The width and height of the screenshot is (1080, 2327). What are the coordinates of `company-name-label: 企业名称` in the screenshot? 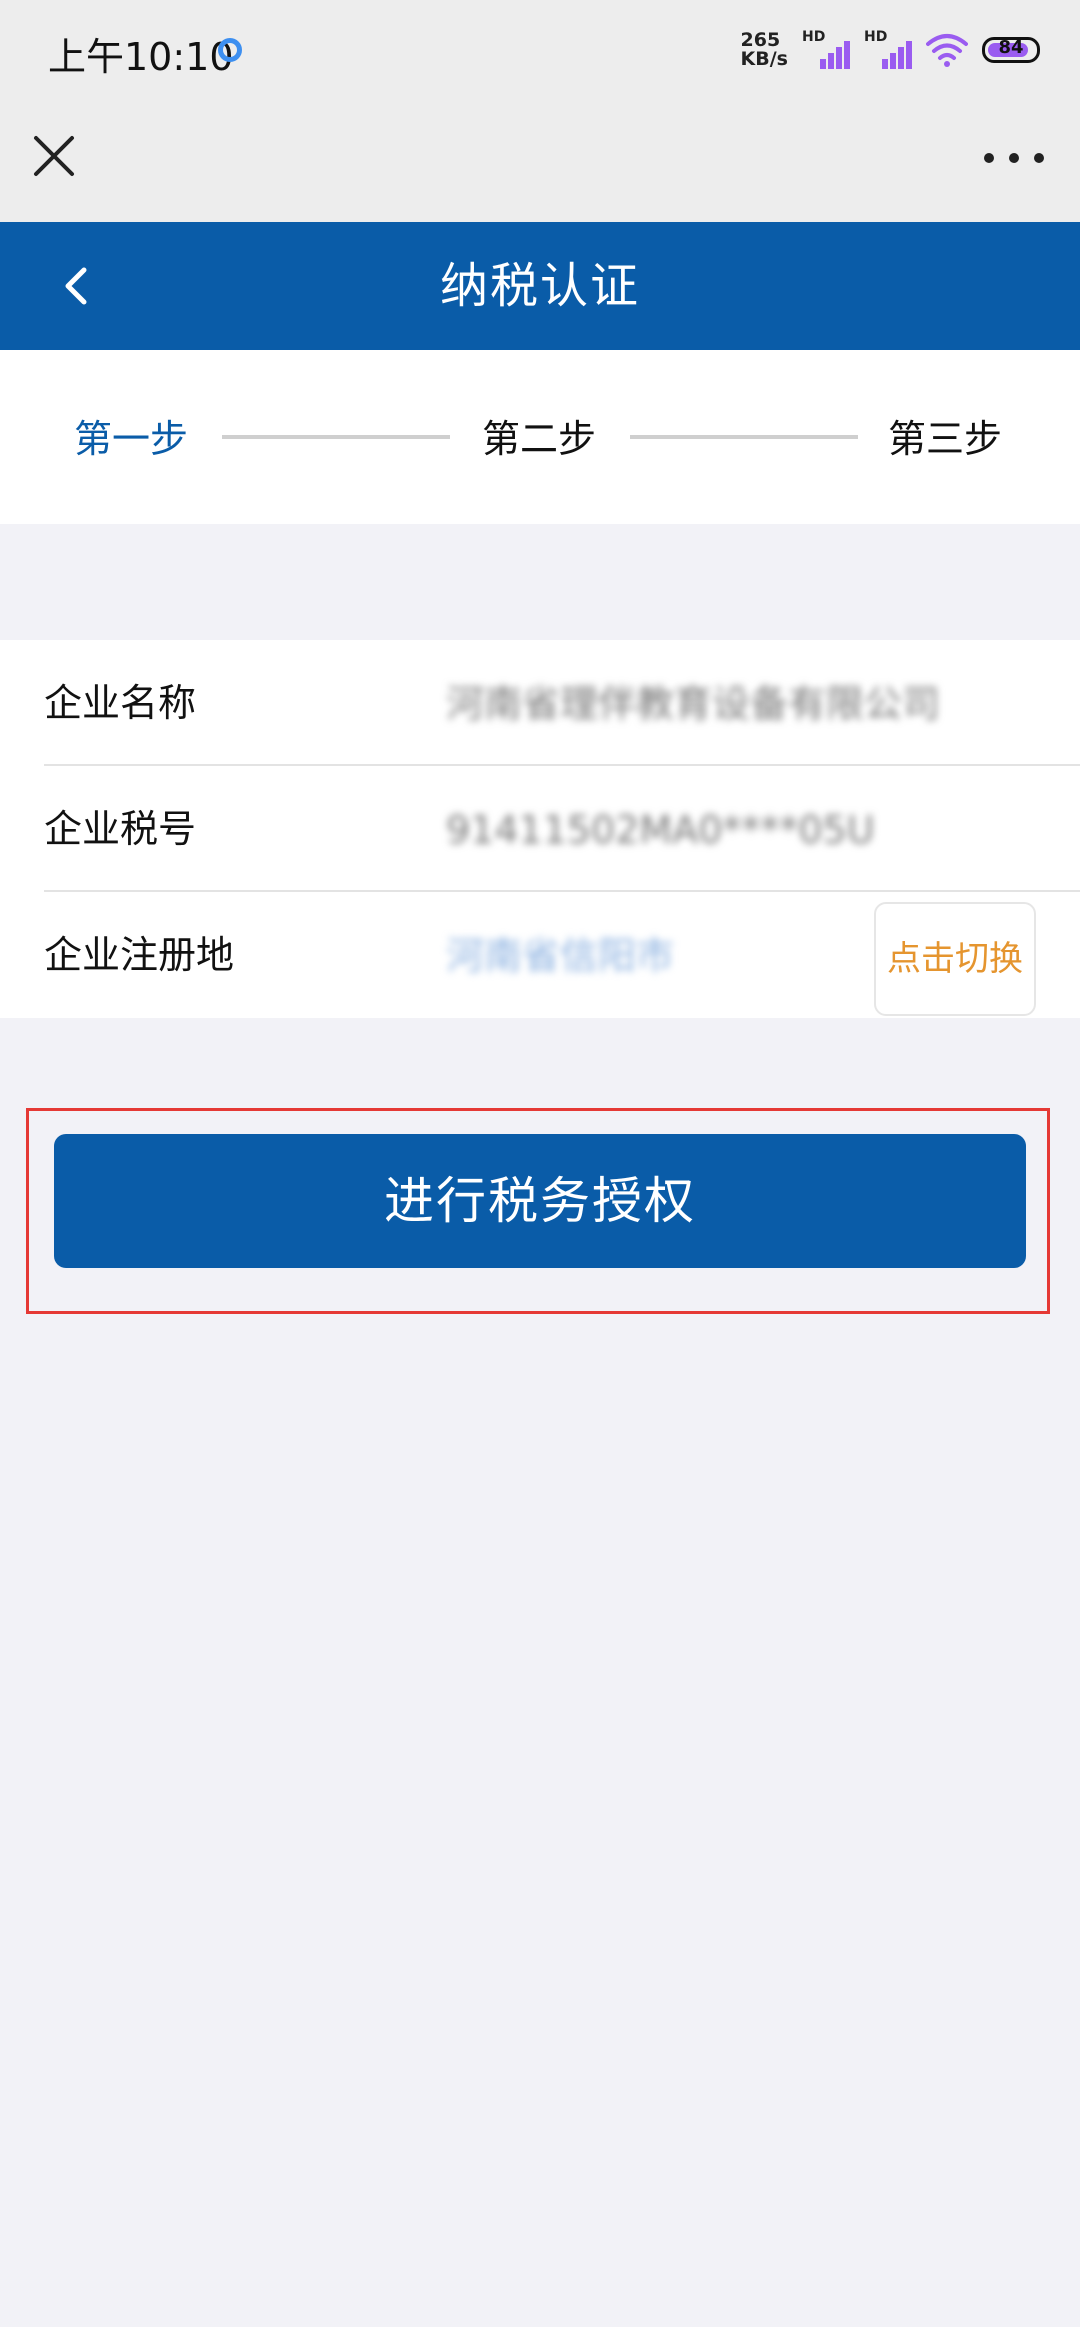 It's located at (120, 703).